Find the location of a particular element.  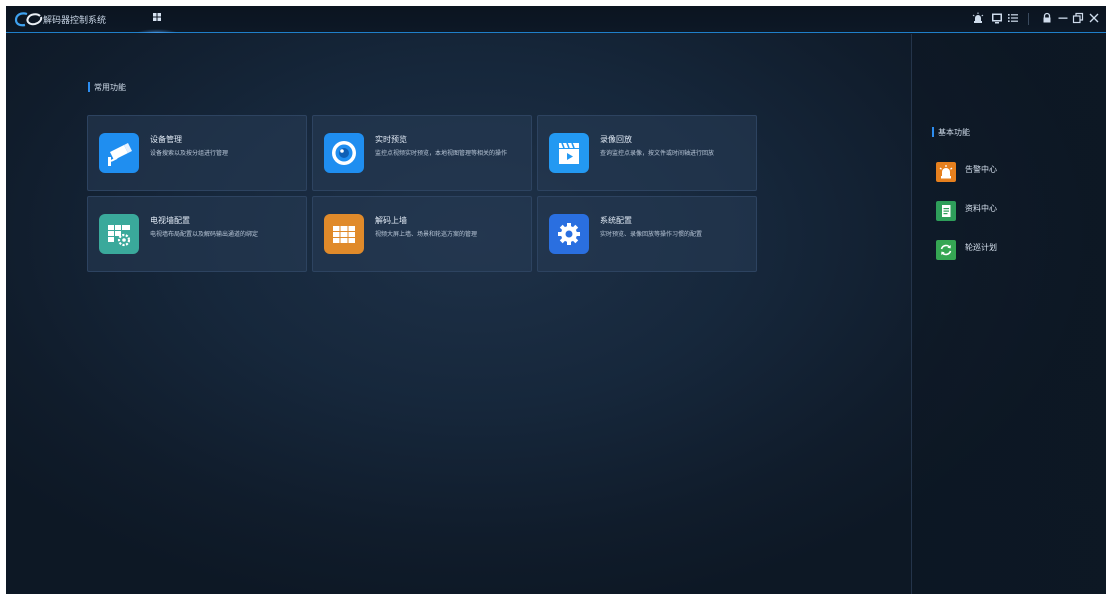

card-wall-decode: 解码上墙 视频大屏上墙、场景和轮巡方案的管理 is located at coordinates (422, 234).